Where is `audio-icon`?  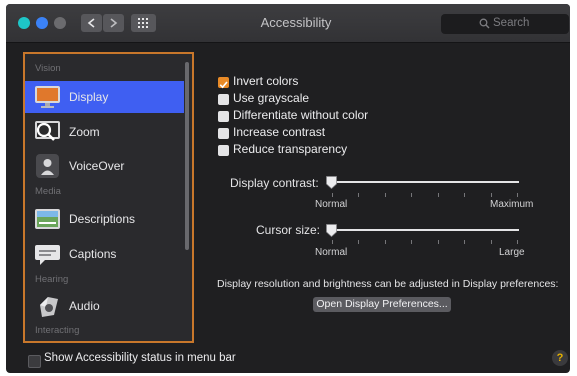
audio-icon is located at coordinates (49, 307).